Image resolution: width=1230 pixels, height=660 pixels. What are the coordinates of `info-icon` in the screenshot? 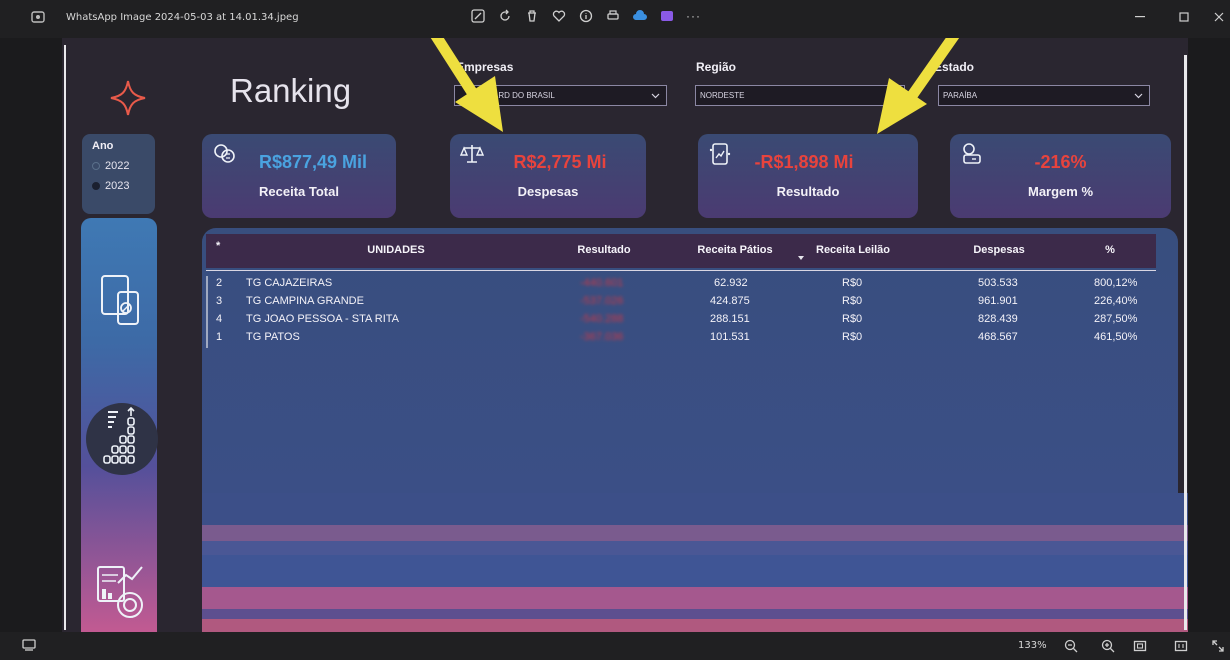 It's located at (586, 16).